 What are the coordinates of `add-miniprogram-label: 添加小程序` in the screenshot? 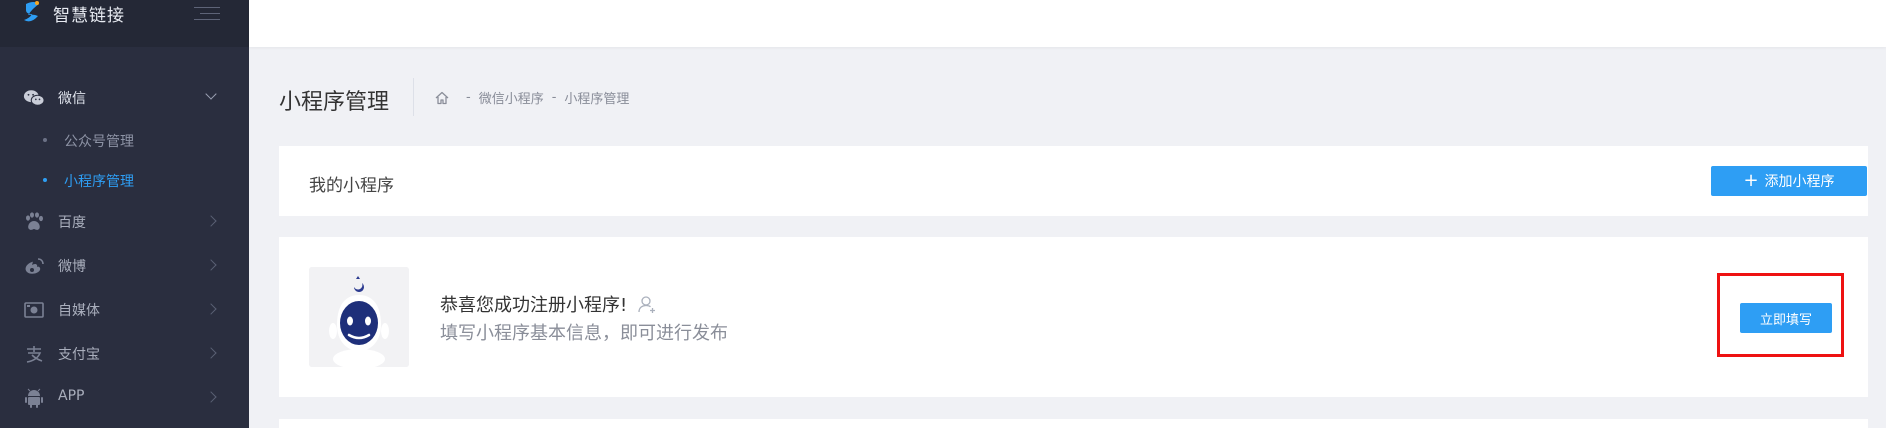 It's located at (1799, 182).